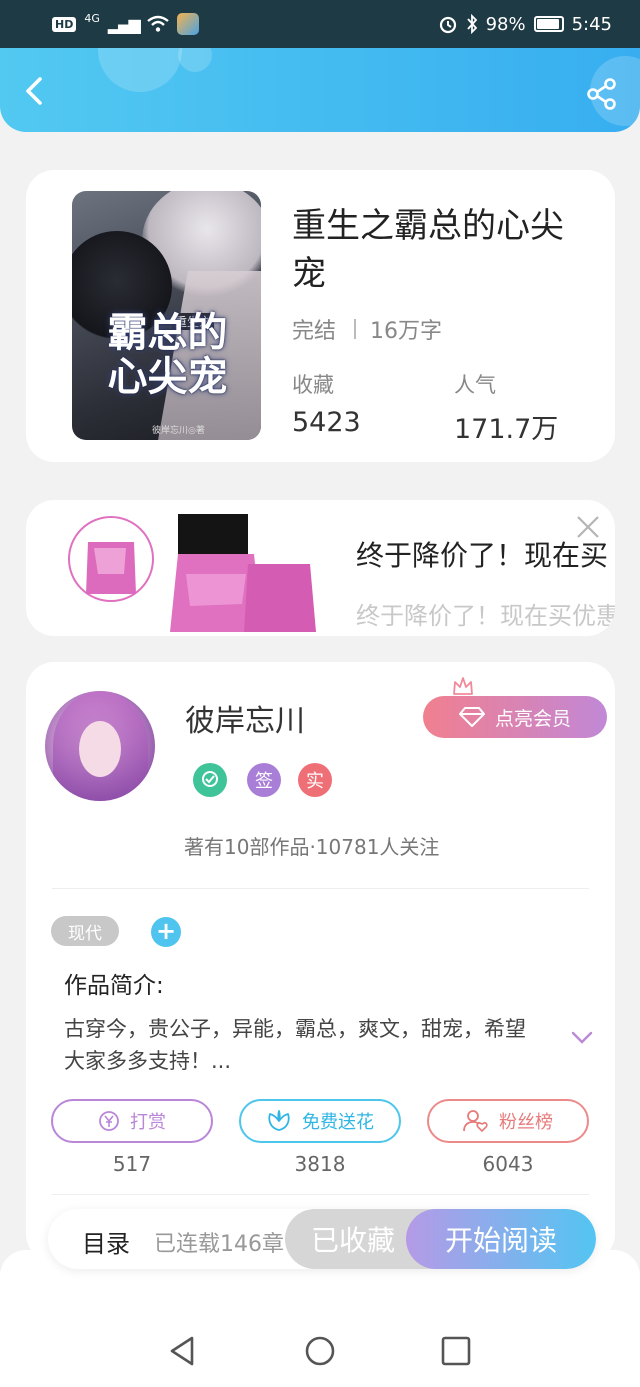 The width and height of the screenshot is (640, 1387). I want to click on meta-divider, so click(355, 329).